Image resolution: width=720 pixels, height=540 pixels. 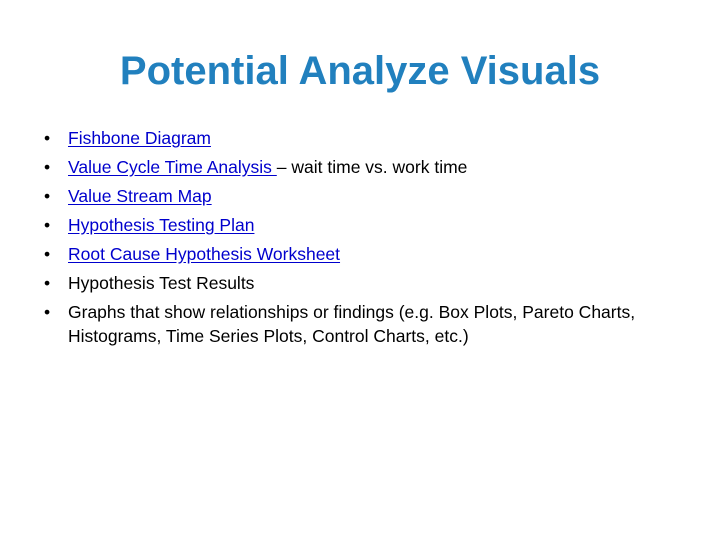 What do you see at coordinates (172, 167) in the screenshot?
I see `link-value-cycle-time-analysis: Value Cycle Time Analysis` at bounding box center [172, 167].